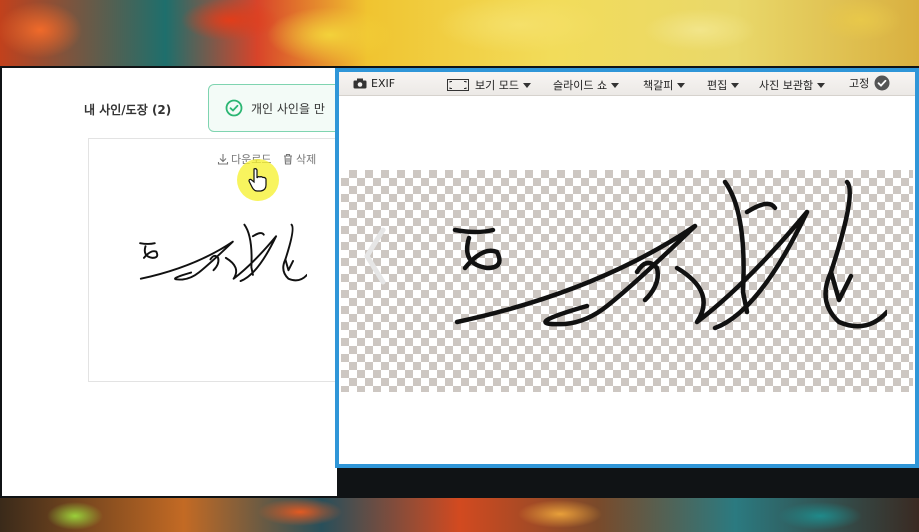 This screenshot has height=532, width=919. What do you see at coordinates (222, 254) in the screenshot?
I see `signature-thumbnail` at bounding box center [222, 254].